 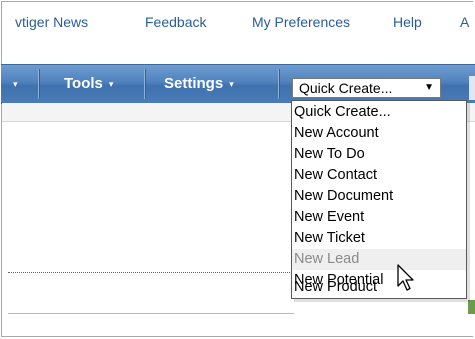 I want to click on quick-create-select: Quick Create... ▼, so click(x=366, y=88).